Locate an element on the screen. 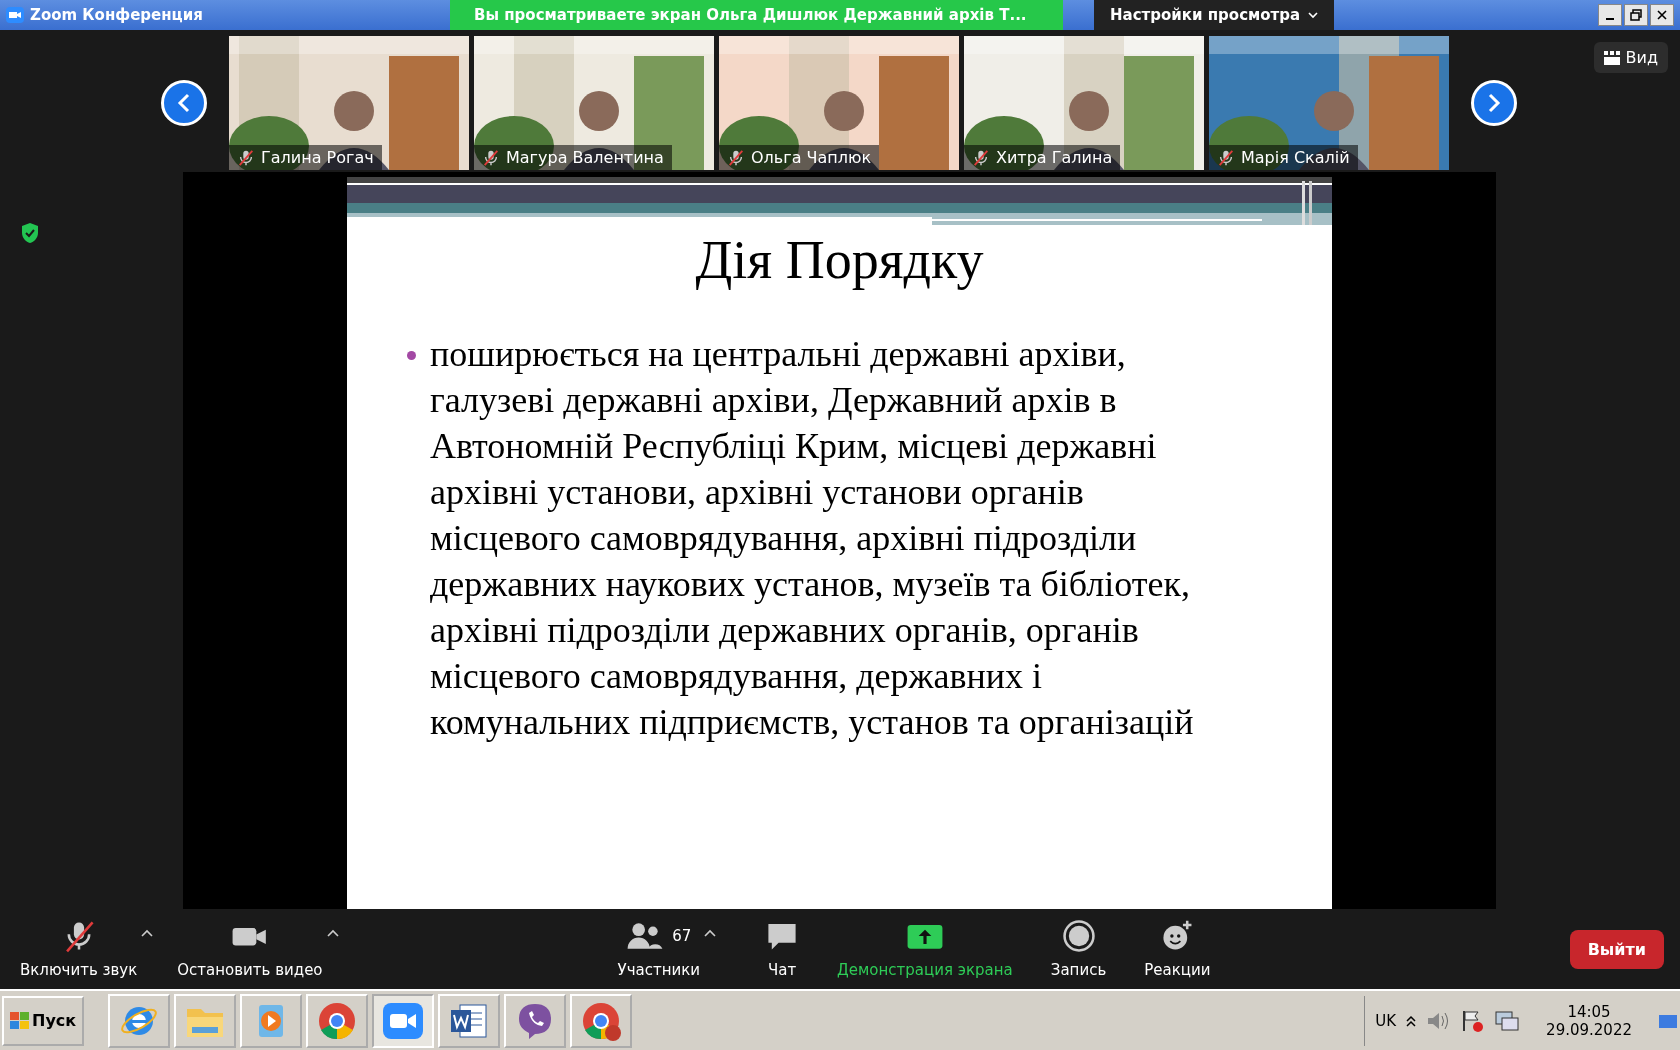  participants-button: 67 Участники is located at coordinates (659, 949).